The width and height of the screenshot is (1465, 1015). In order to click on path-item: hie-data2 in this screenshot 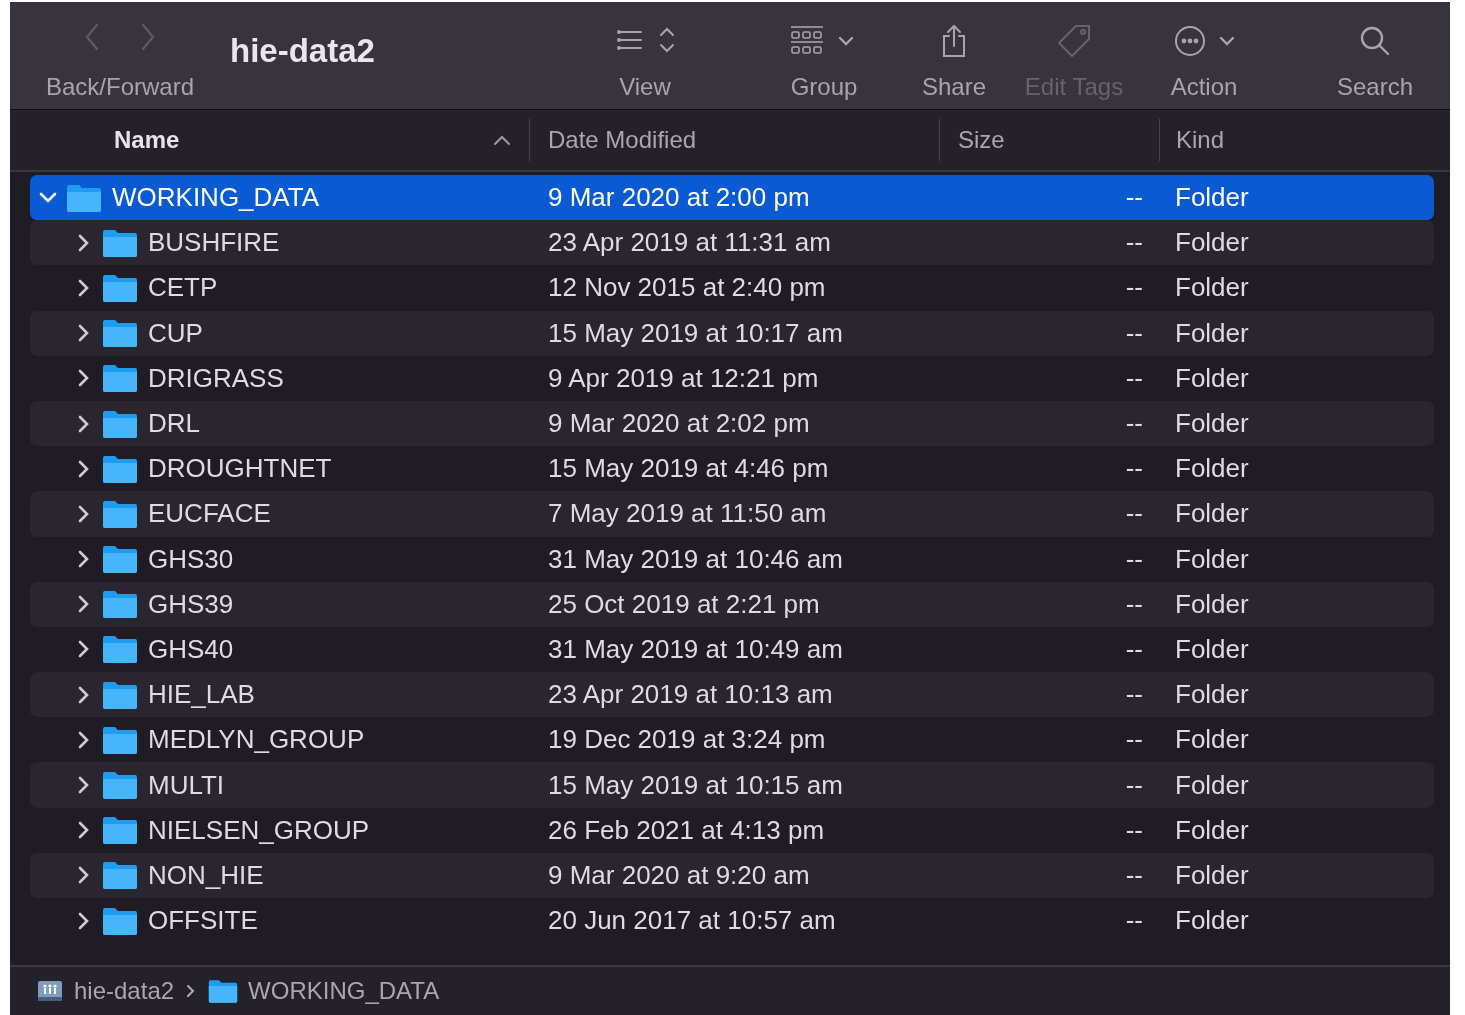, I will do `click(105, 991)`.